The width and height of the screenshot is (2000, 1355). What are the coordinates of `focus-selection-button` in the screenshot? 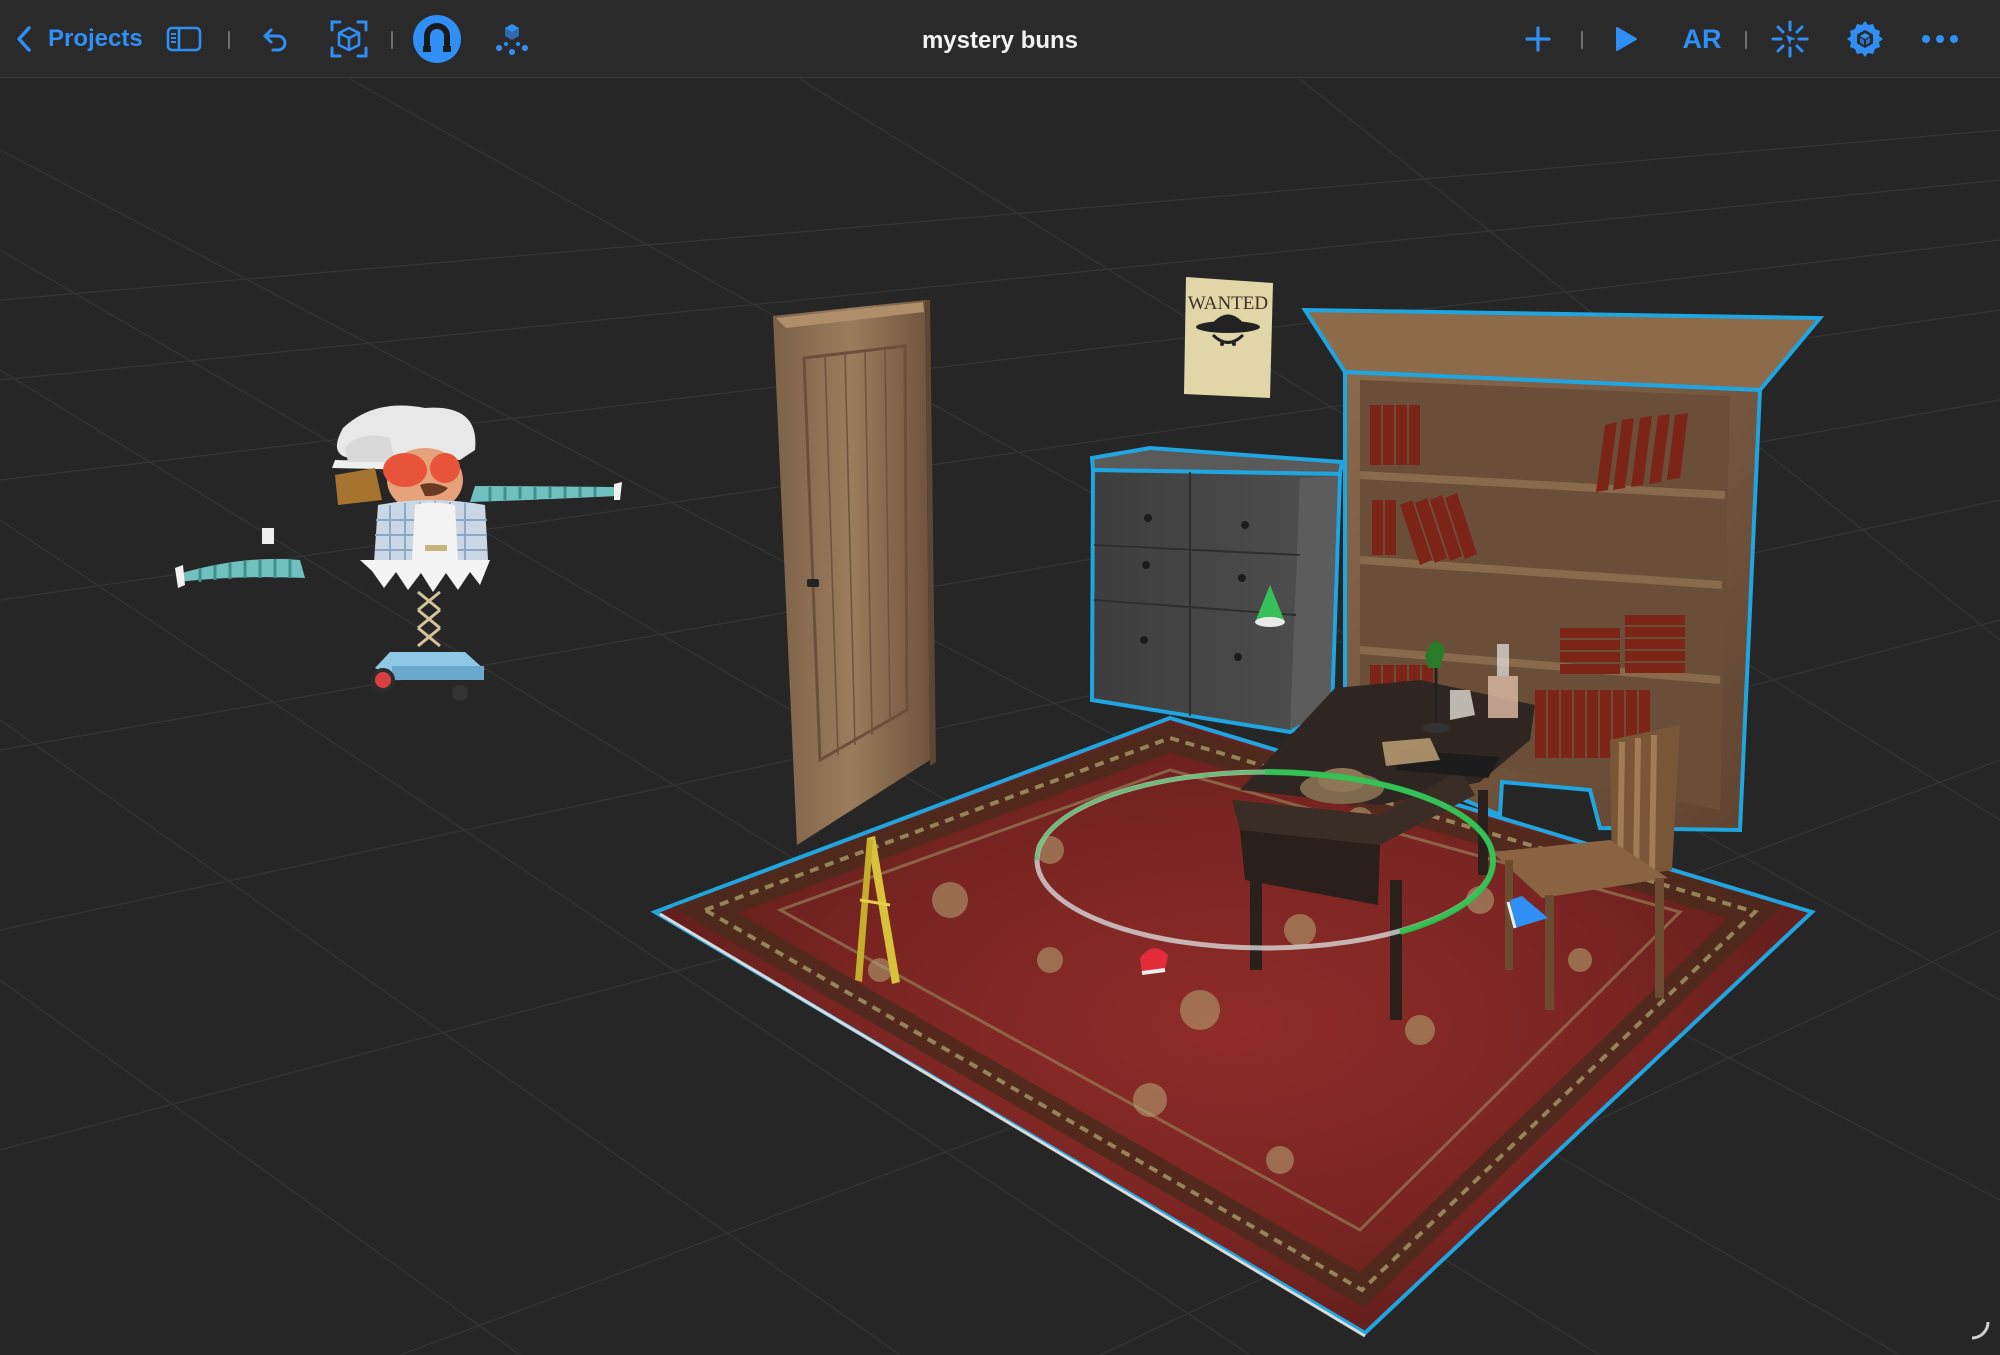 It's located at (349, 39).